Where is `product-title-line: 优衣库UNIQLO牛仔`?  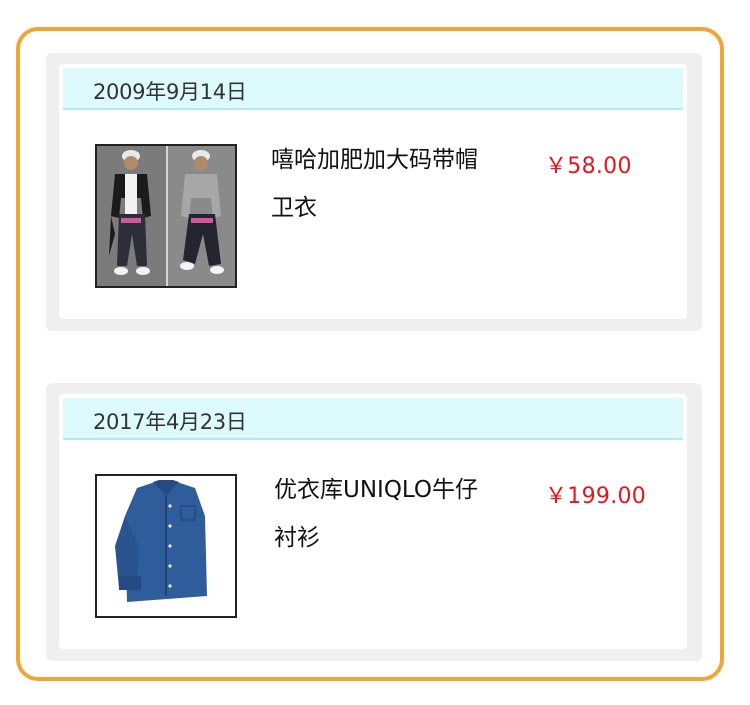 product-title-line: 优衣库UNIQLO牛仔 is located at coordinates (376, 490).